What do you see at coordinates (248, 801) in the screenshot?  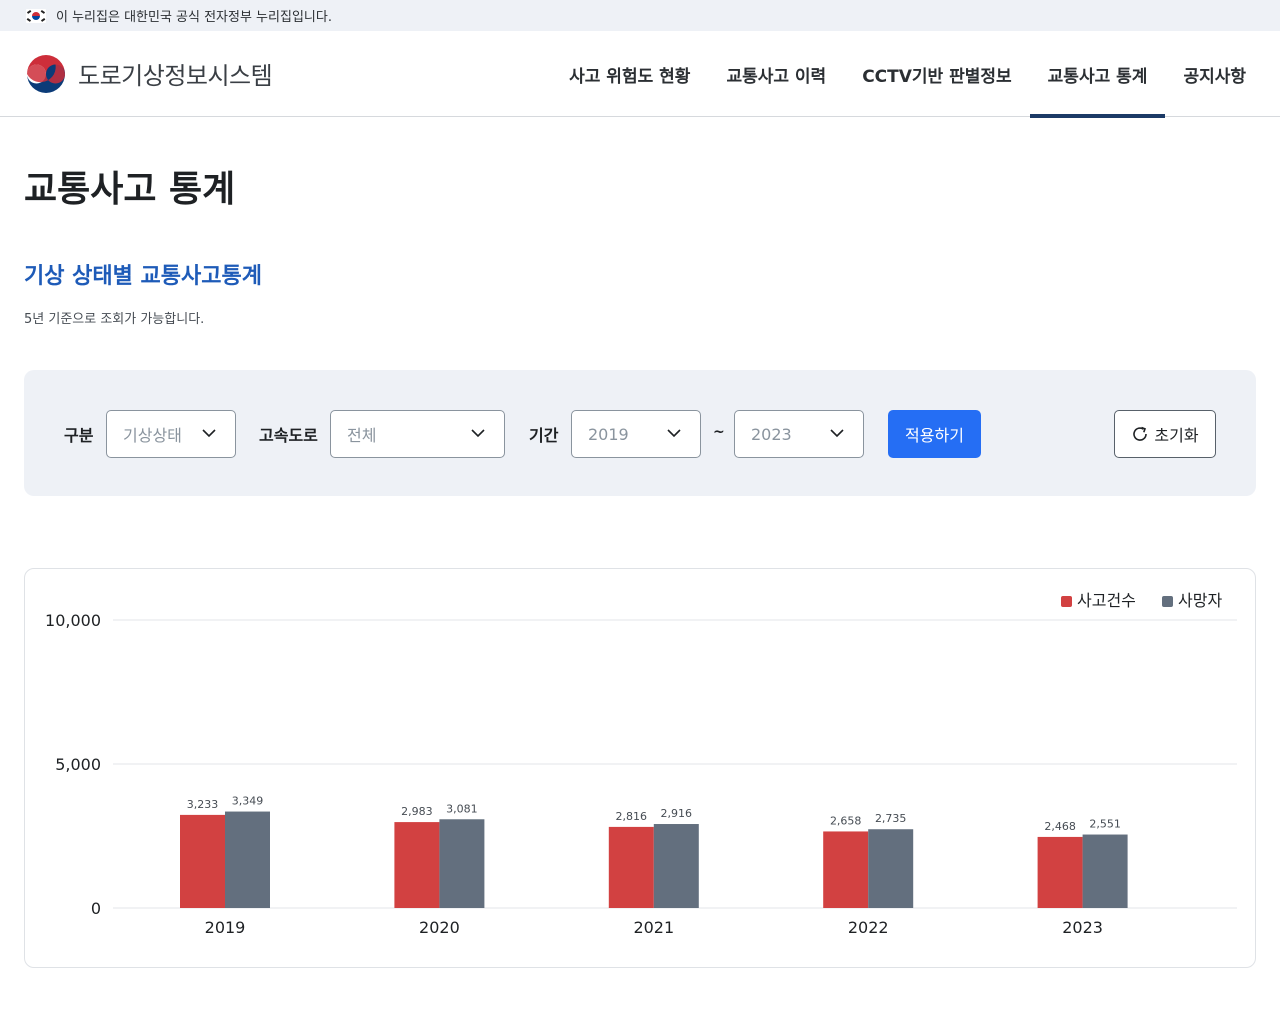 I see `data-label: 3,349` at bounding box center [248, 801].